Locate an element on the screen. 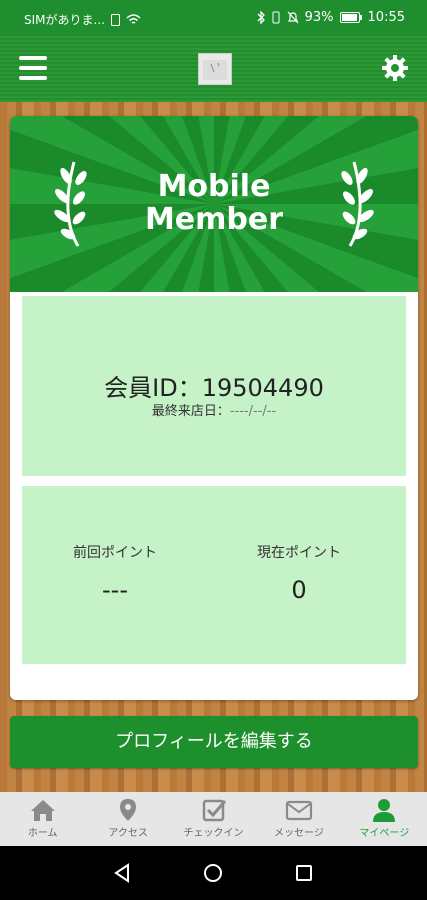  tab-mypage: マイページ is located at coordinates (384, 819).